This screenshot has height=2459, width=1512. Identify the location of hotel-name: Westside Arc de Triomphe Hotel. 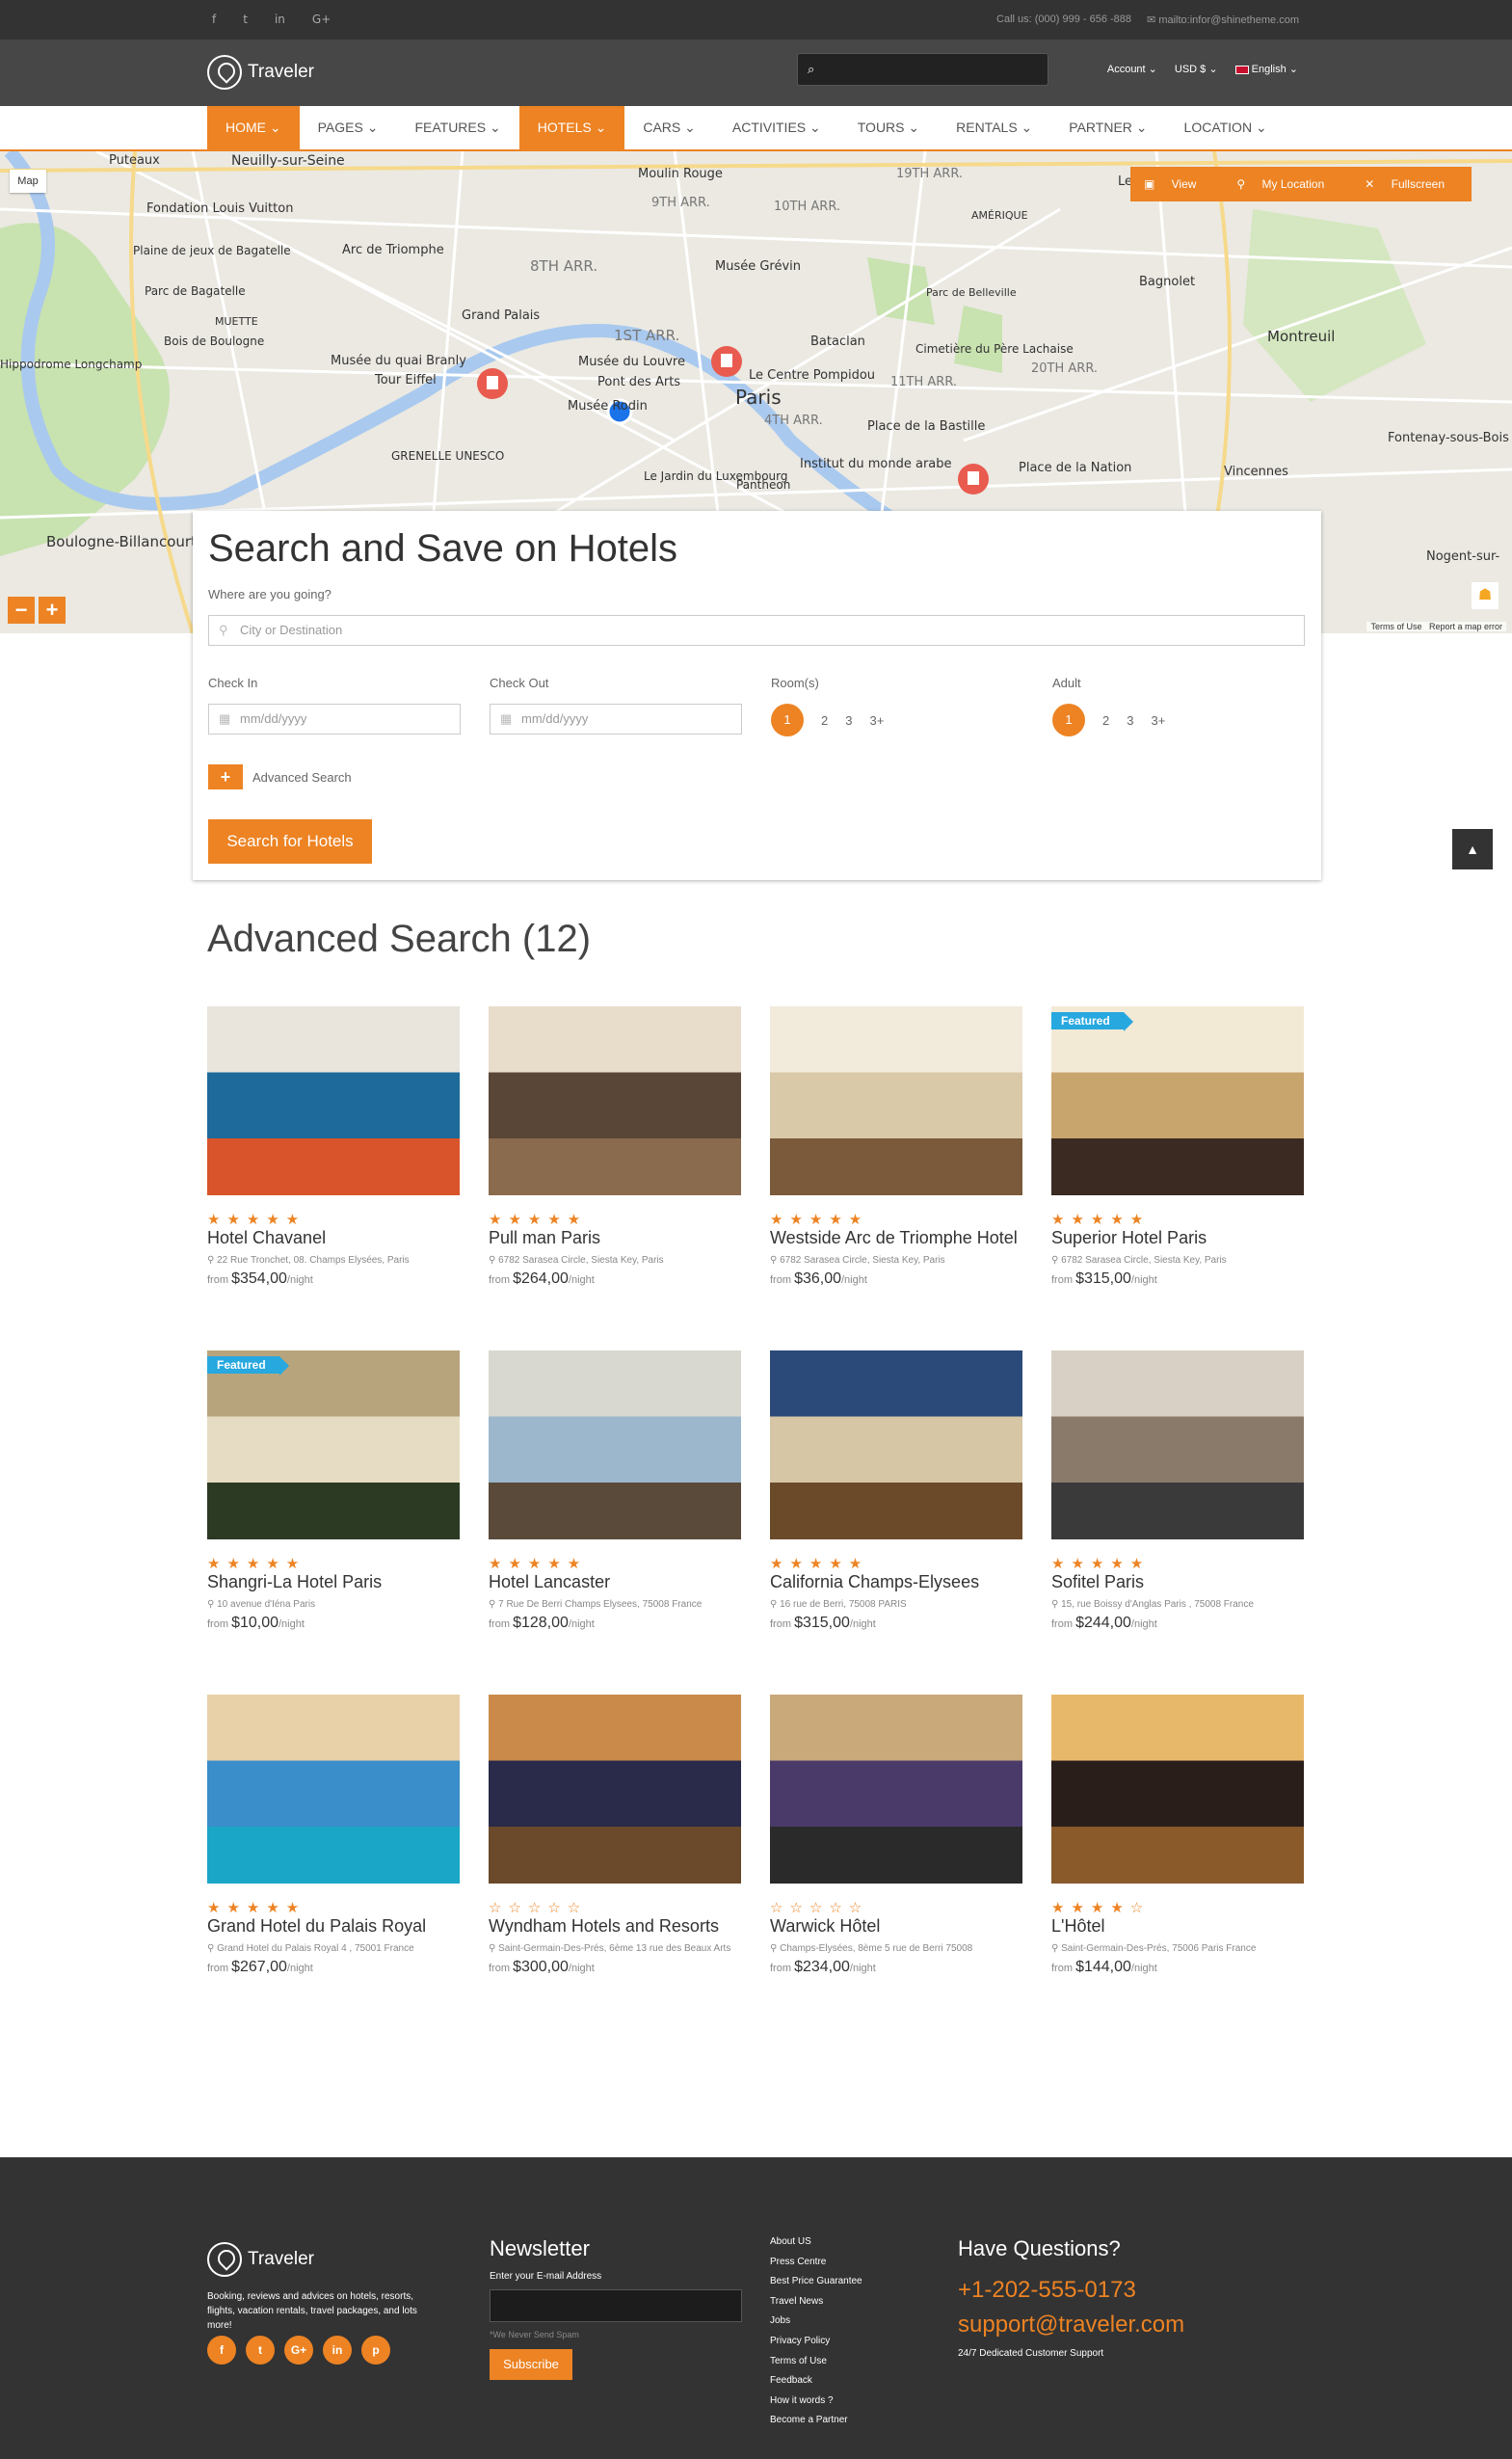
(896, 1238).